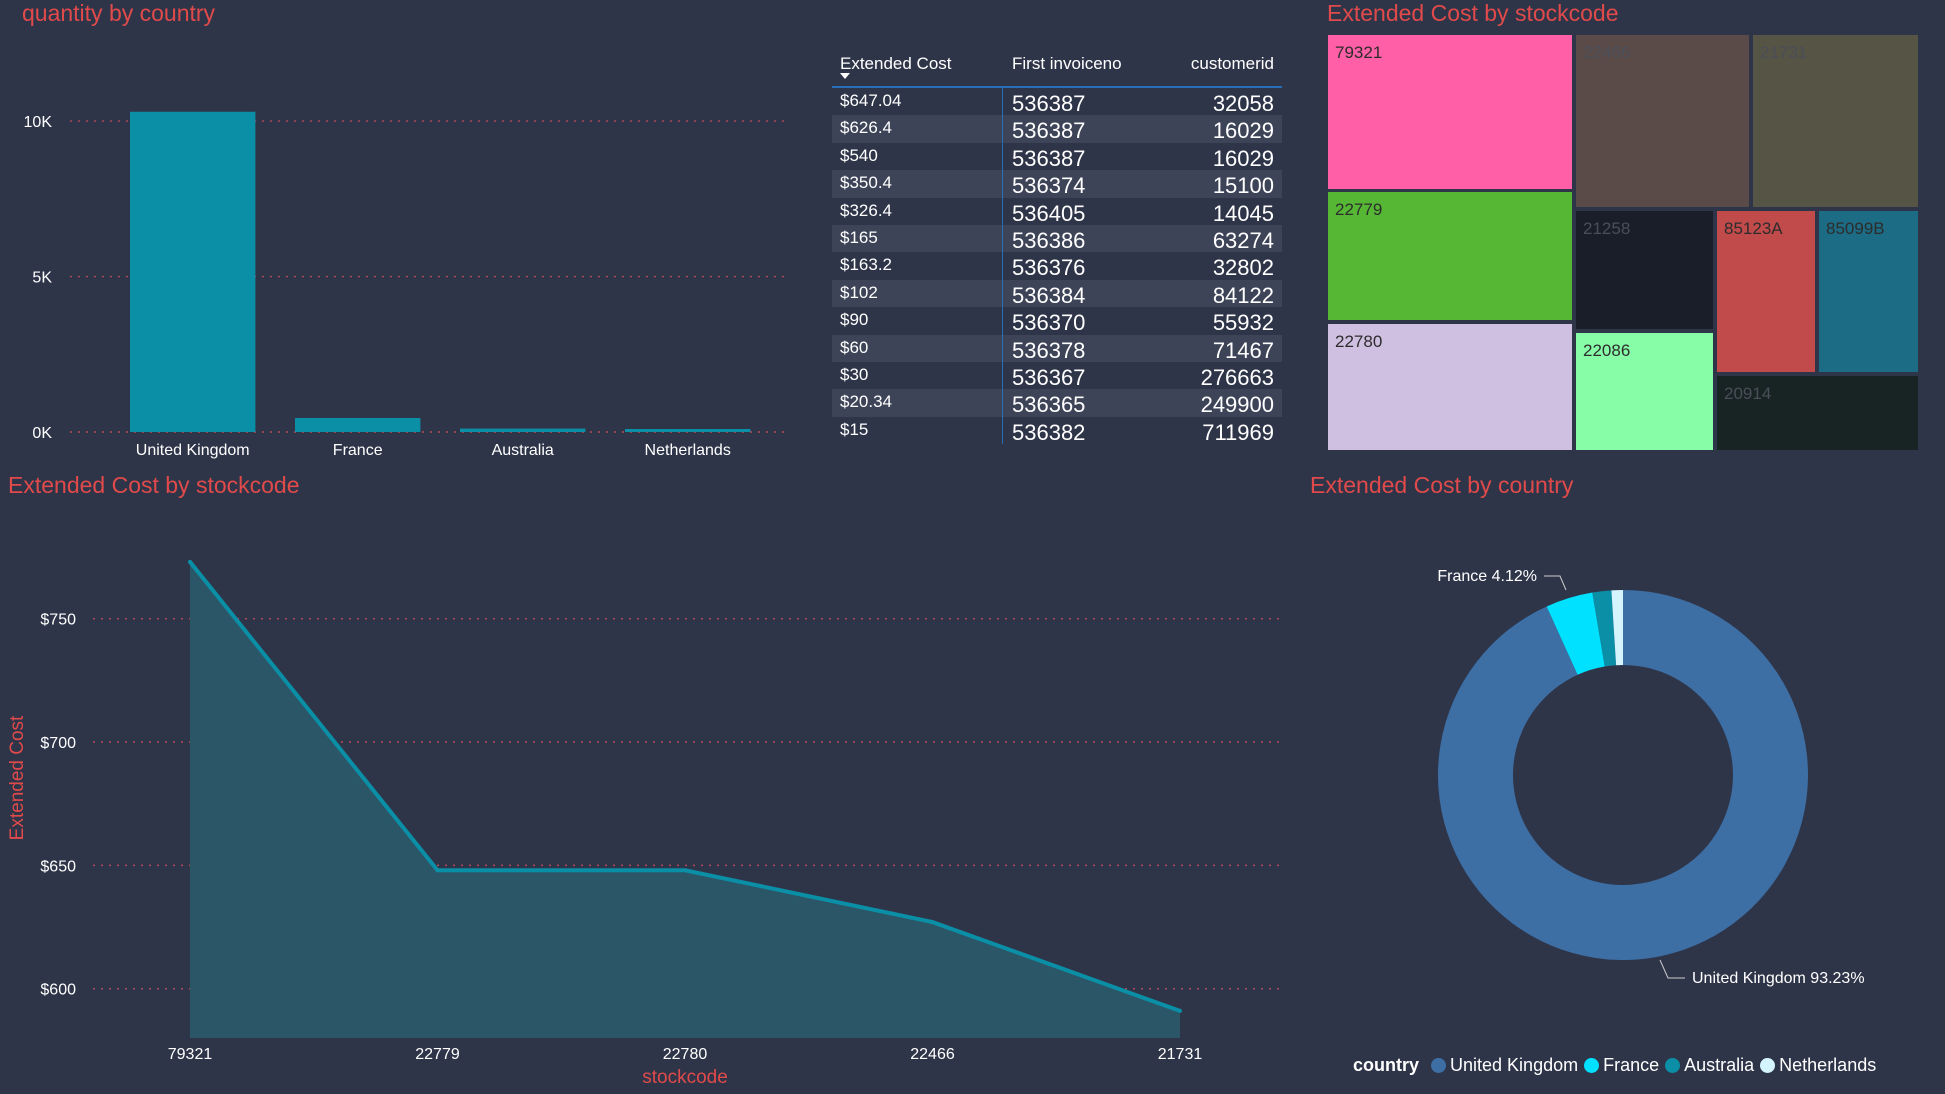  I want to click on legend-label: France, so click(1631, 1065).